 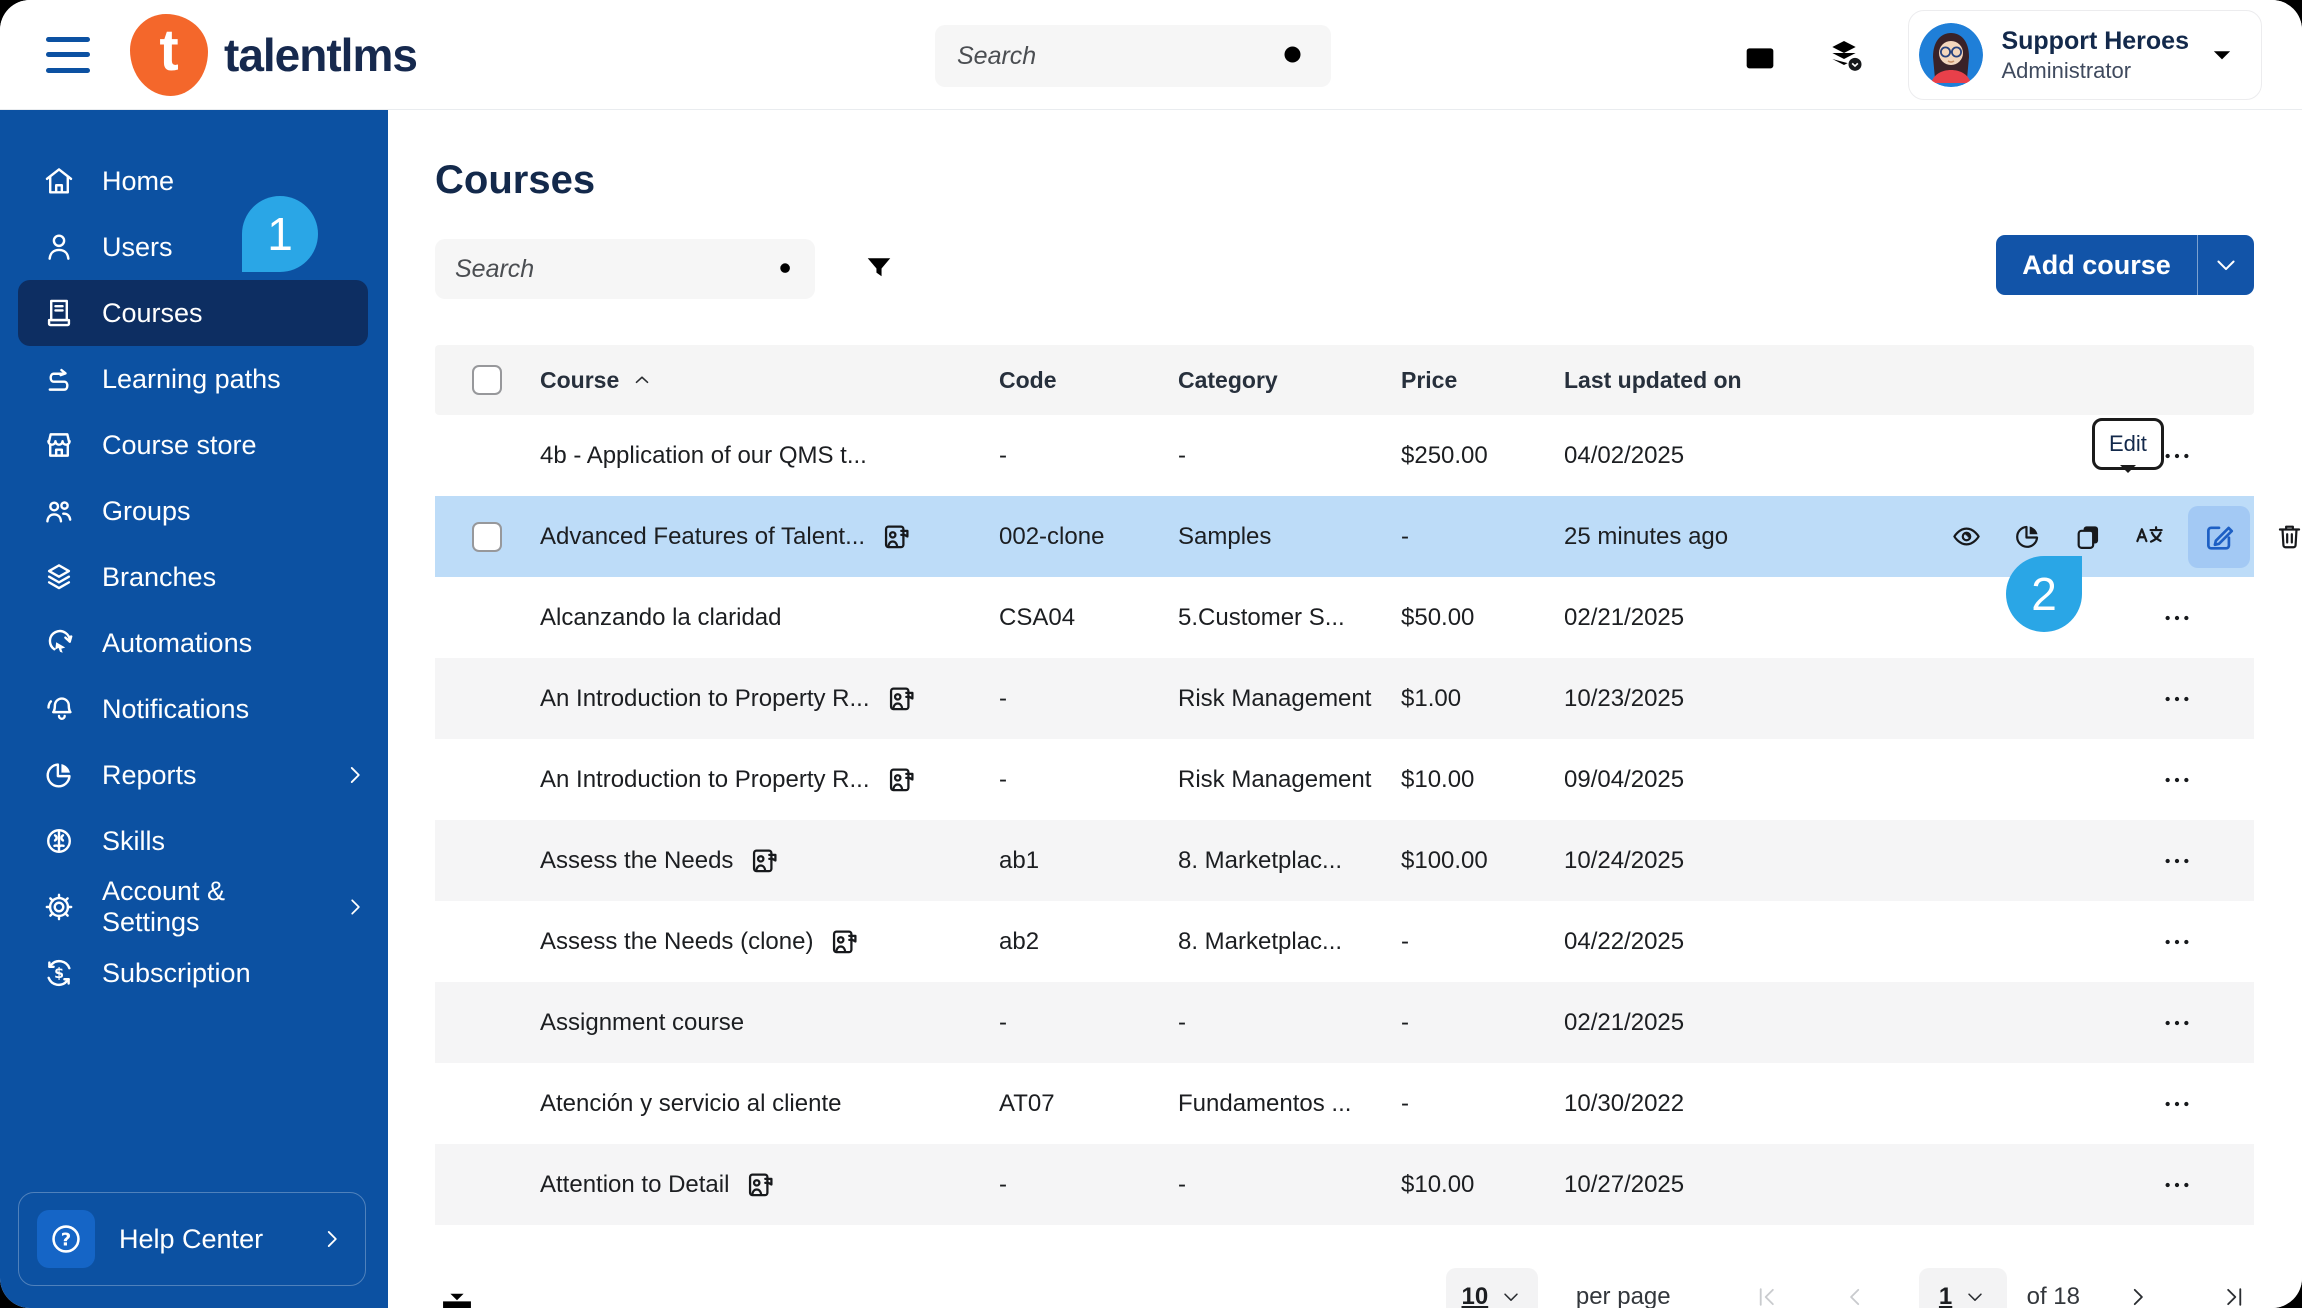 I want to click on hamburger-menu-icon, so click(x=68, y=54).